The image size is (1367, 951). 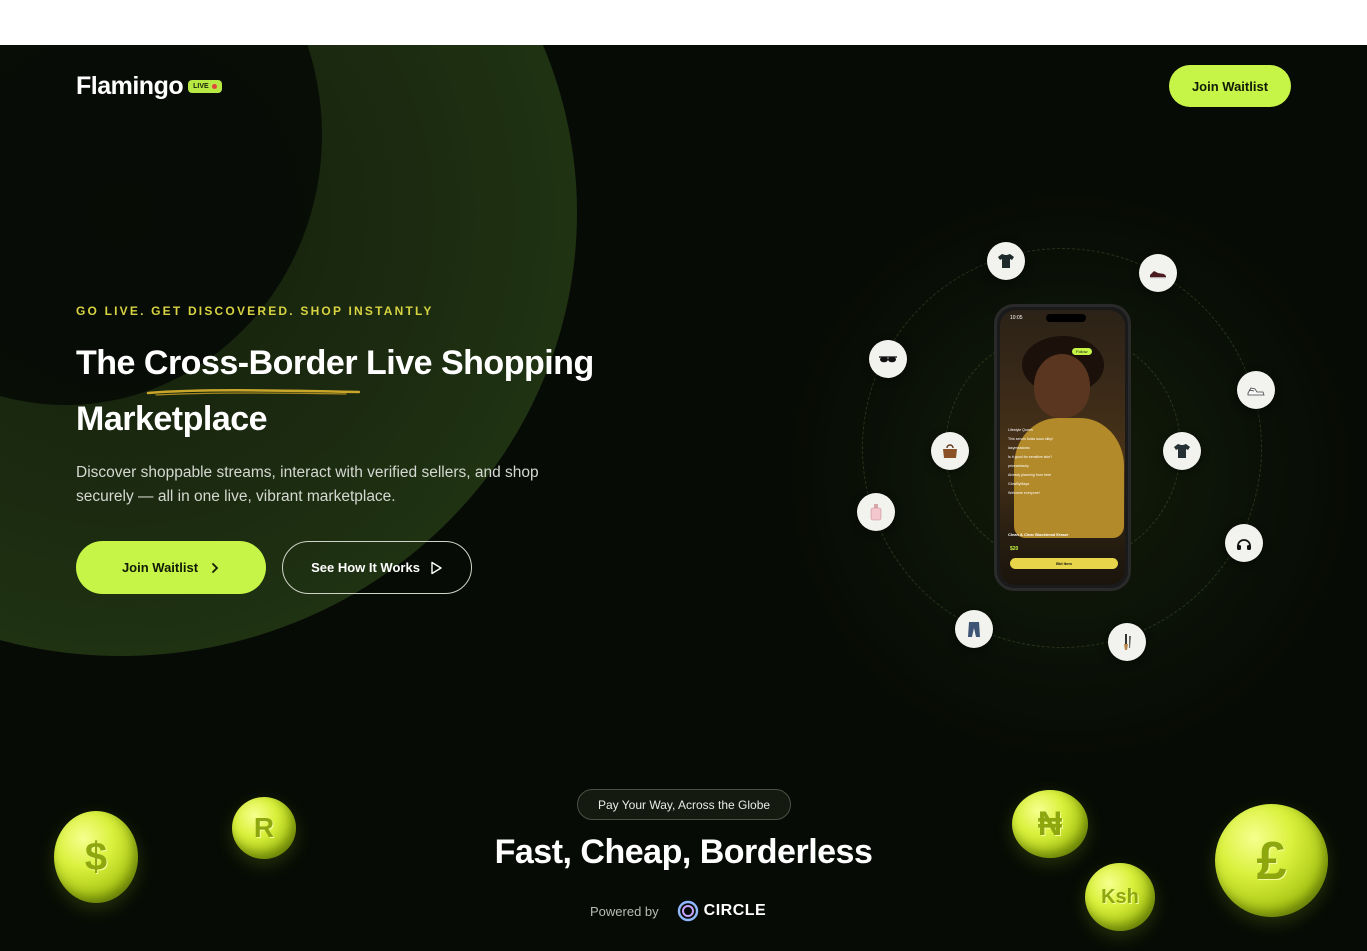 What do you see at coordinates (172, 419) in the screenshot?
I see `hero-headline-line2: Marketplace` at bounding box center [172, 419].